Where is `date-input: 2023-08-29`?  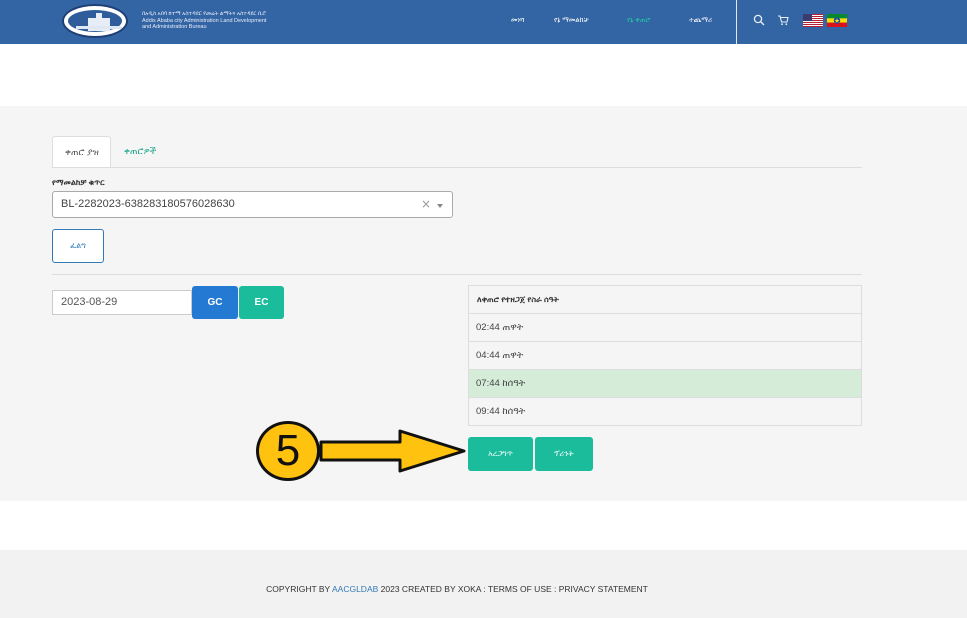 date-input: 2023-08-29 is located at coordinates (122, 302).